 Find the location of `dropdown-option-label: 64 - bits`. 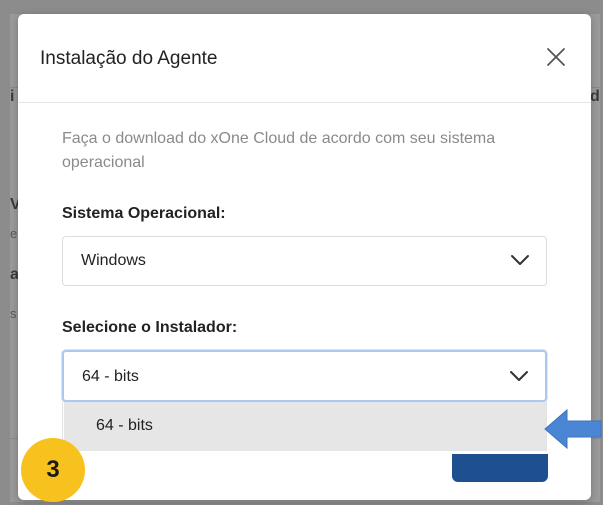

dropdown-option-label: 64 - bits is located at coordinates (124, 425).